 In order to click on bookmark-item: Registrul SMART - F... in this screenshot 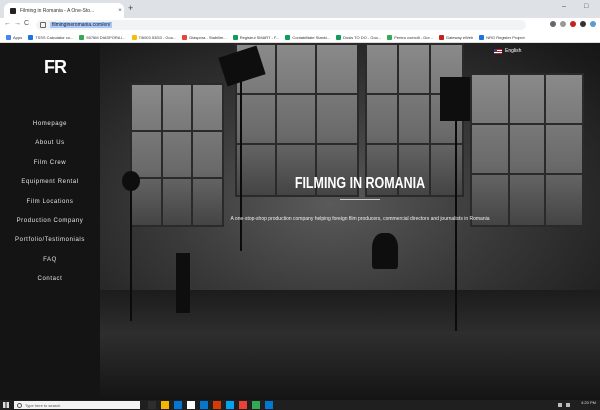, I will do `click(256, 37)`.